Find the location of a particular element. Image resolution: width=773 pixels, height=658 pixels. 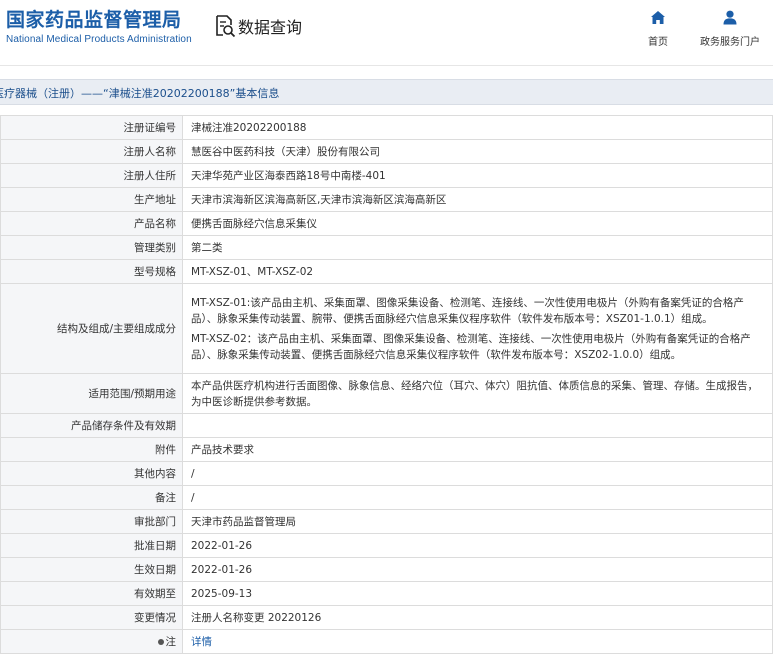

table-row: 生效日期 2022-01-26 is located at coordinates (386, 569).